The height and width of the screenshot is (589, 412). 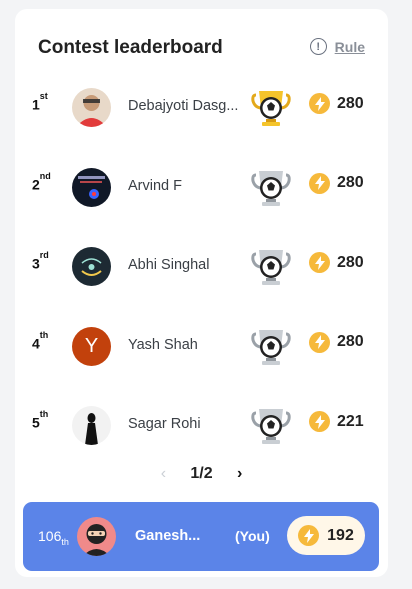 I want to click on info-icon: !, so click(x=318, y=46).